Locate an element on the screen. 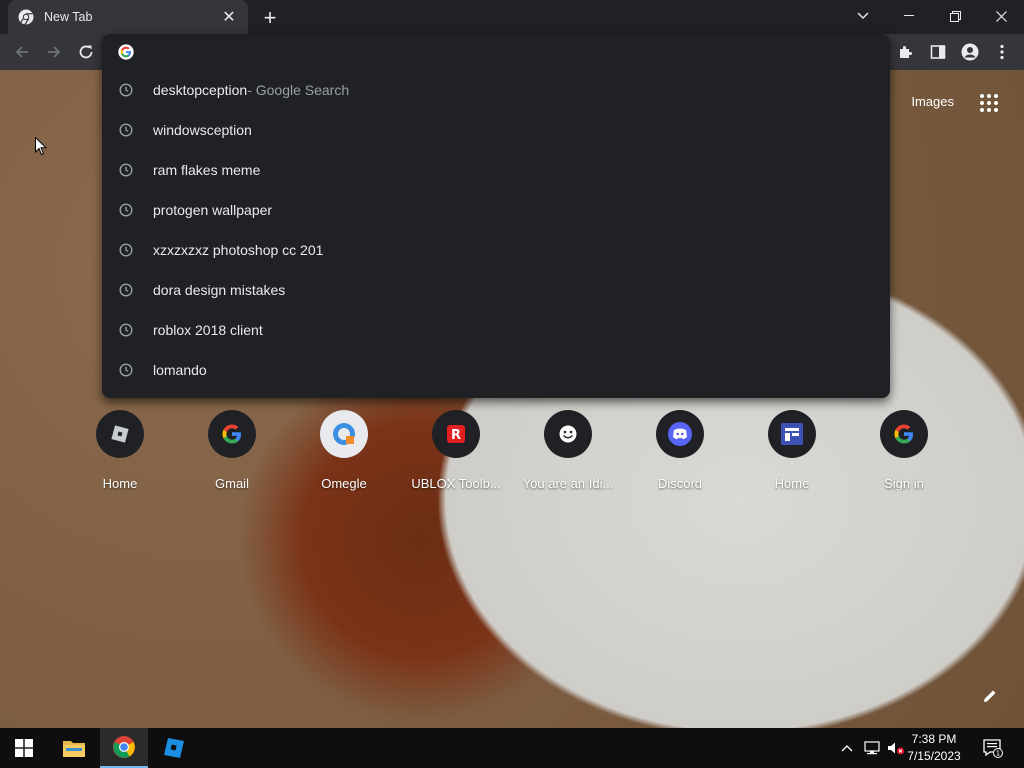 This screenshot has height=768, width=1024. new-tab-button: + is located at coordinates (270, 17).